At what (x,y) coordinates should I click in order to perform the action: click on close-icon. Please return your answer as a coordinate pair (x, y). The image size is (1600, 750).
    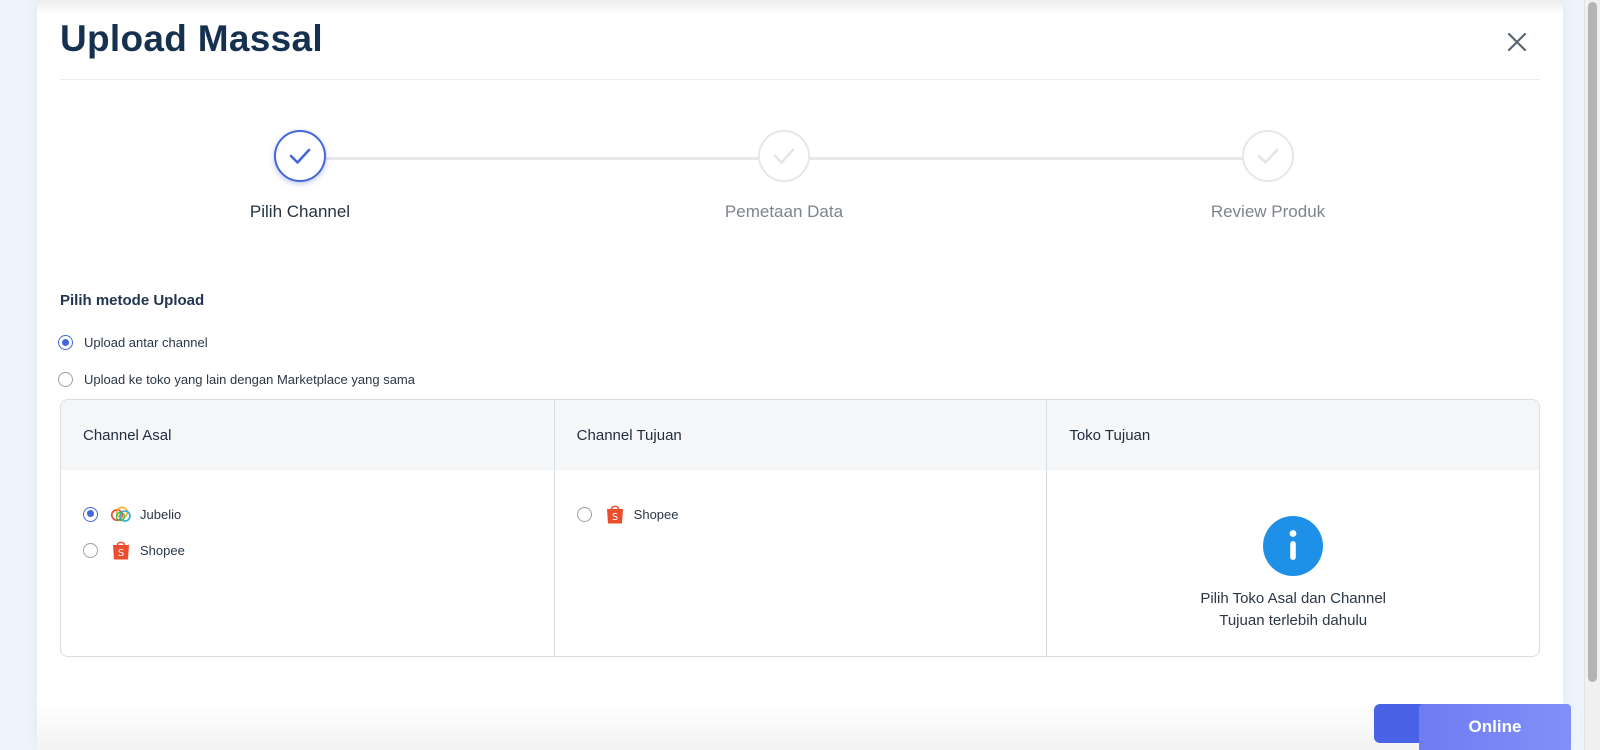
    Looking at the image, I should click on (1517, 42).